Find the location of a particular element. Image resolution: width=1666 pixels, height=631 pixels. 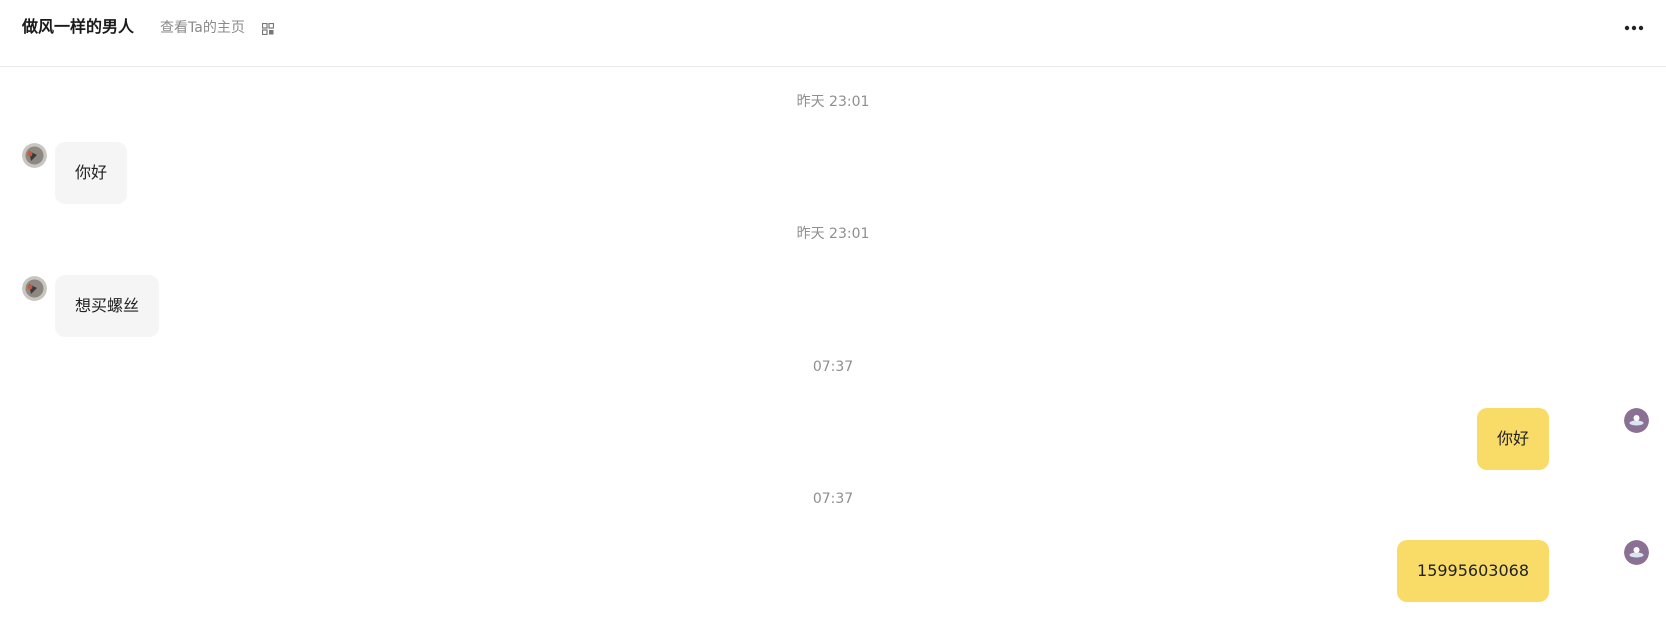

incoming-message-bubble: 想买螺丝 is located at coordinates (107, 306).